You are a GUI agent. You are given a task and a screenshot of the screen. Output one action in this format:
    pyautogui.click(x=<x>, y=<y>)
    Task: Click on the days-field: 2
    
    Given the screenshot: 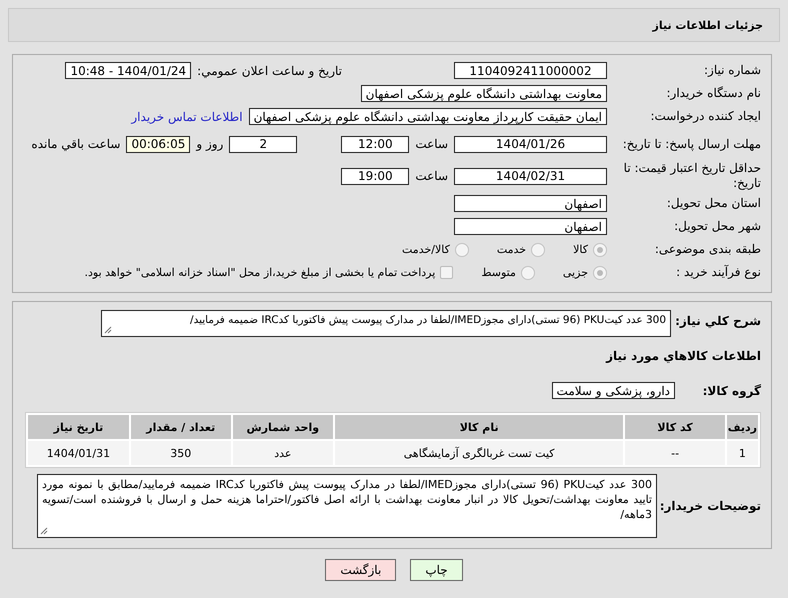 What is the action you would take?
    pyautogui.click(x=263, y=144)
    